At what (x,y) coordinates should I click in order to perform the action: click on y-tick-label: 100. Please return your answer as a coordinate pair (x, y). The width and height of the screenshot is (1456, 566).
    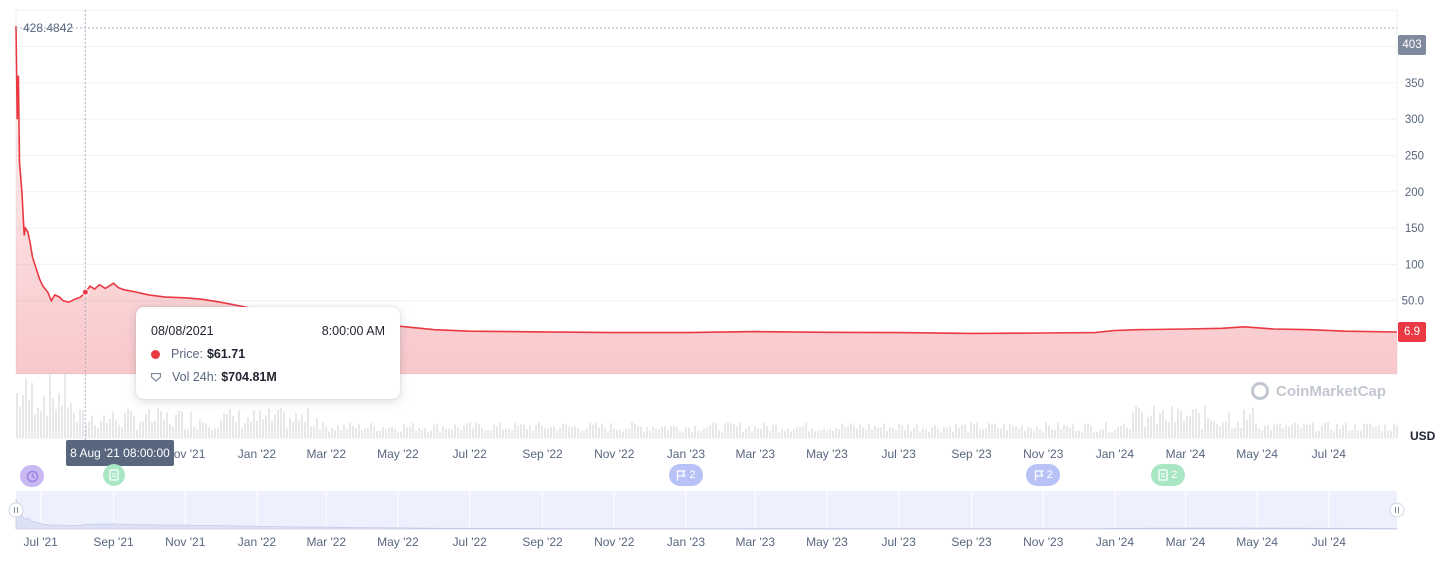
    Looking at the image, I should click on (1414, 265).